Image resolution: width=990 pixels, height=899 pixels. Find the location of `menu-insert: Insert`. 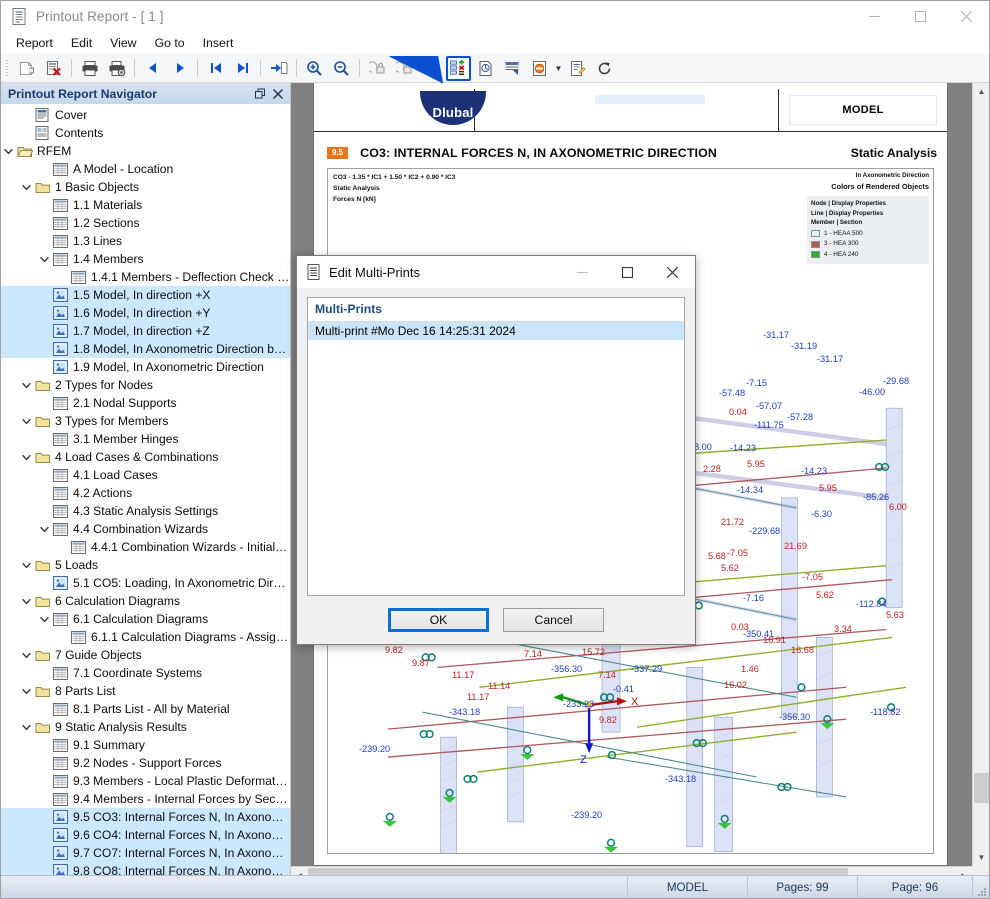

menu-insert: Insert is located at coordinates (218, 43).